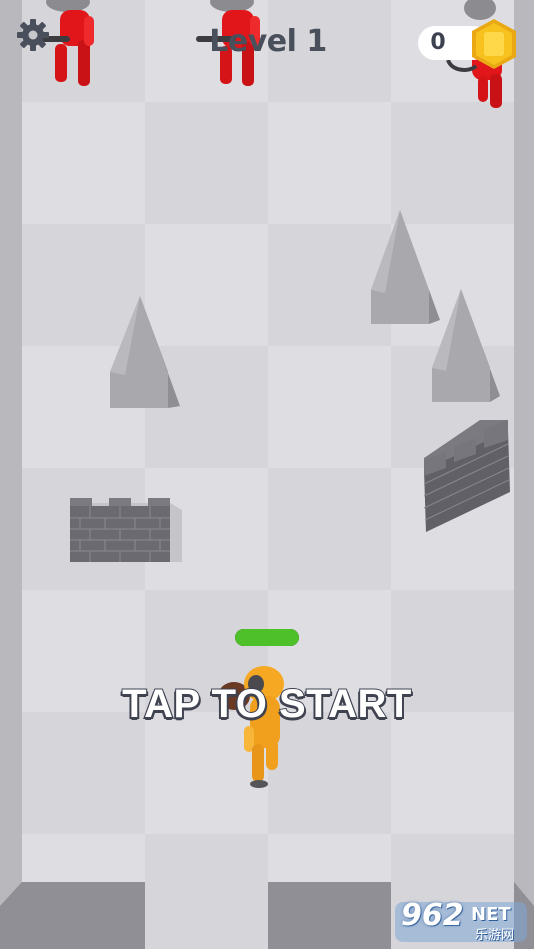  What do you see at coordinates (267, 704) in the screenshot?
I see `tap-to-start-prompt: TAP TO START` at bounding box center [267, 704].